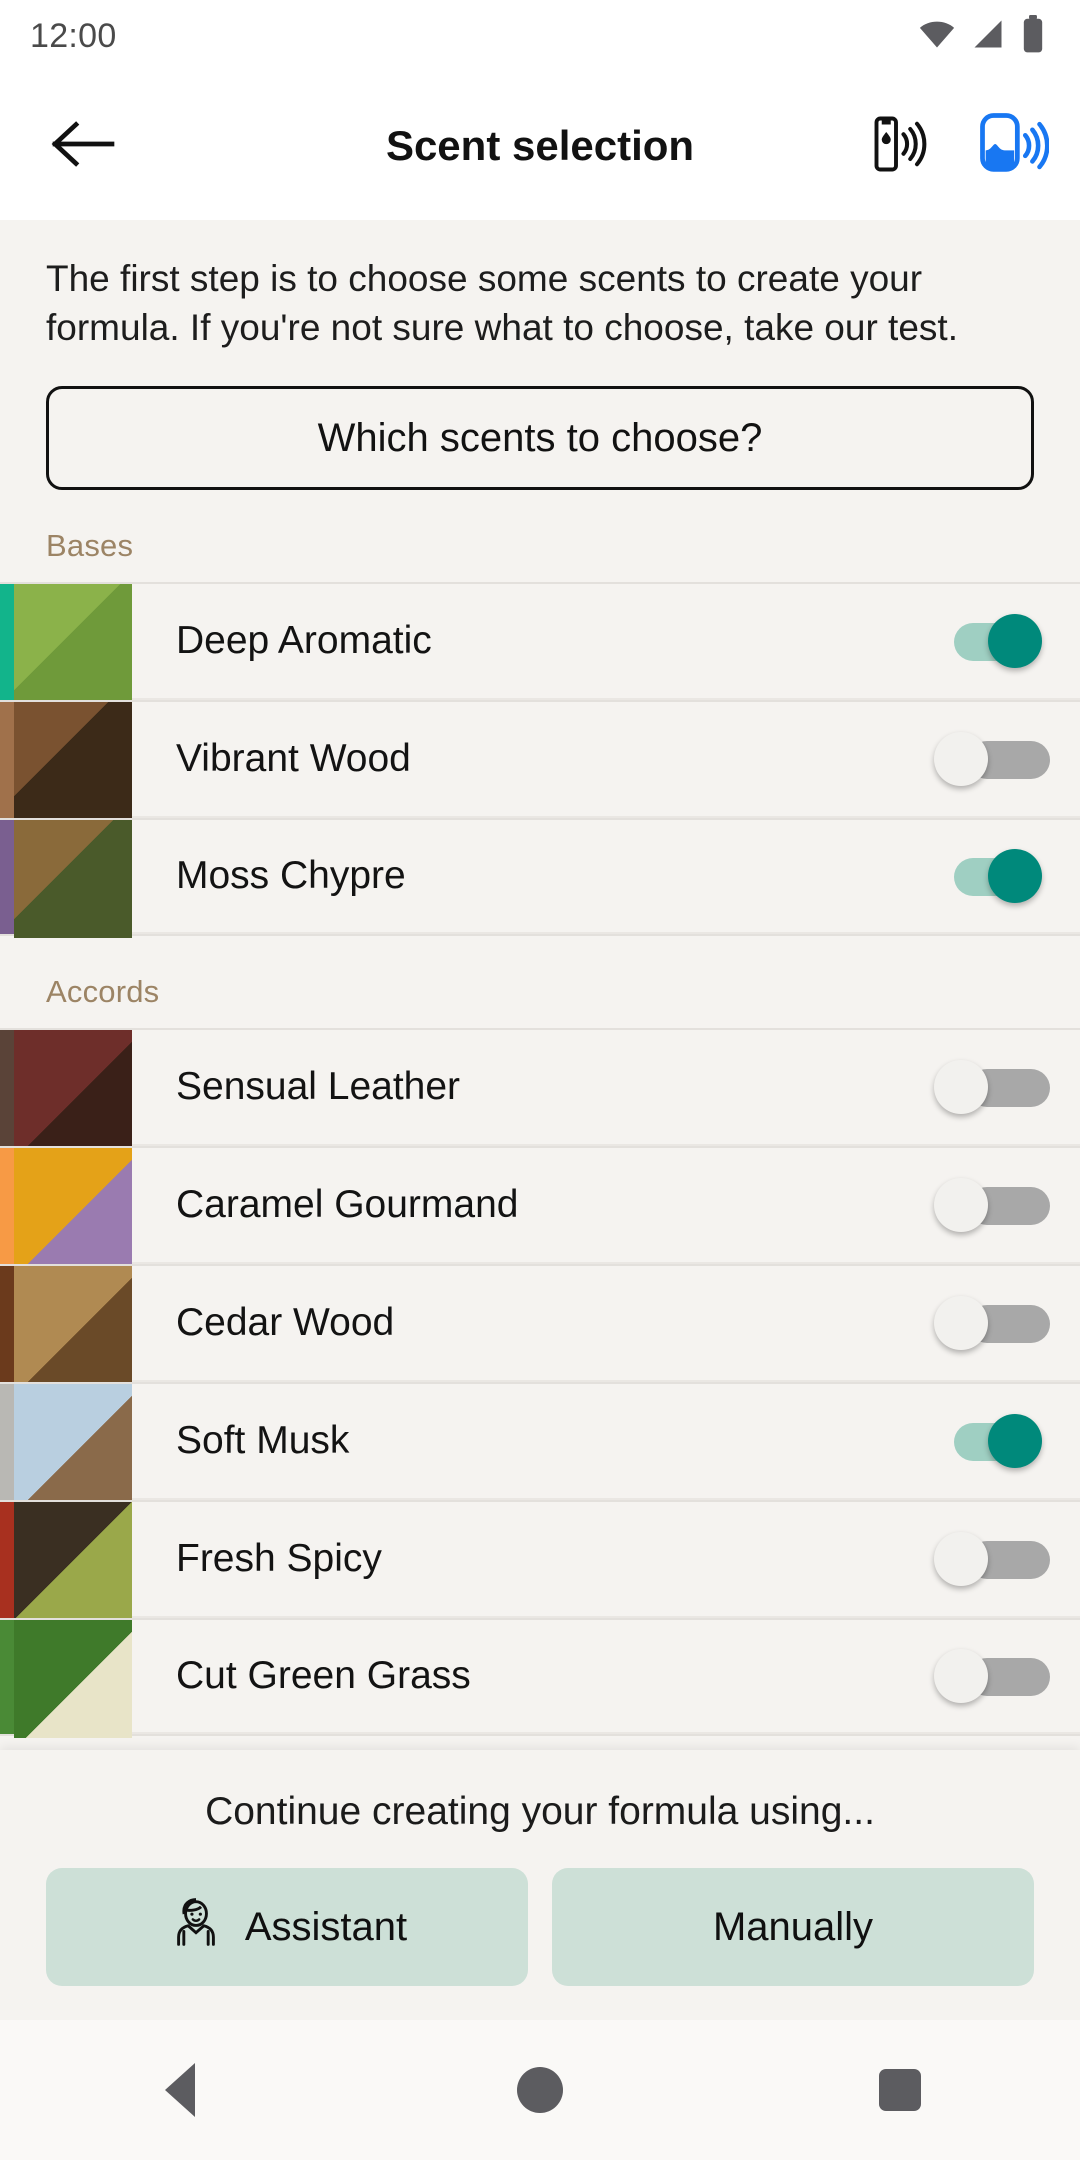 The width and height of the screenshot is (1080, 2160). I want to click on peppercorn-cardamom-thumb, so click(73, 1561).